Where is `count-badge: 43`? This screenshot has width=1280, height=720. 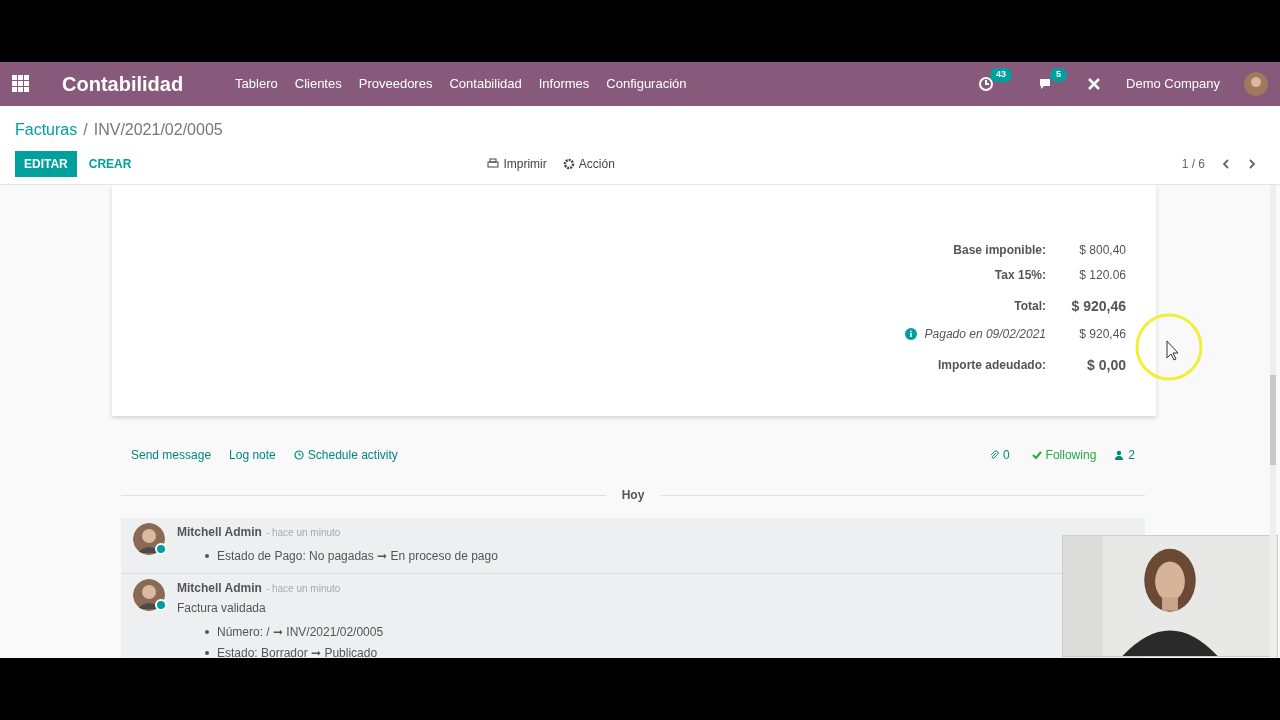
count-badge: 43 is located at coordinates (1001, 75).